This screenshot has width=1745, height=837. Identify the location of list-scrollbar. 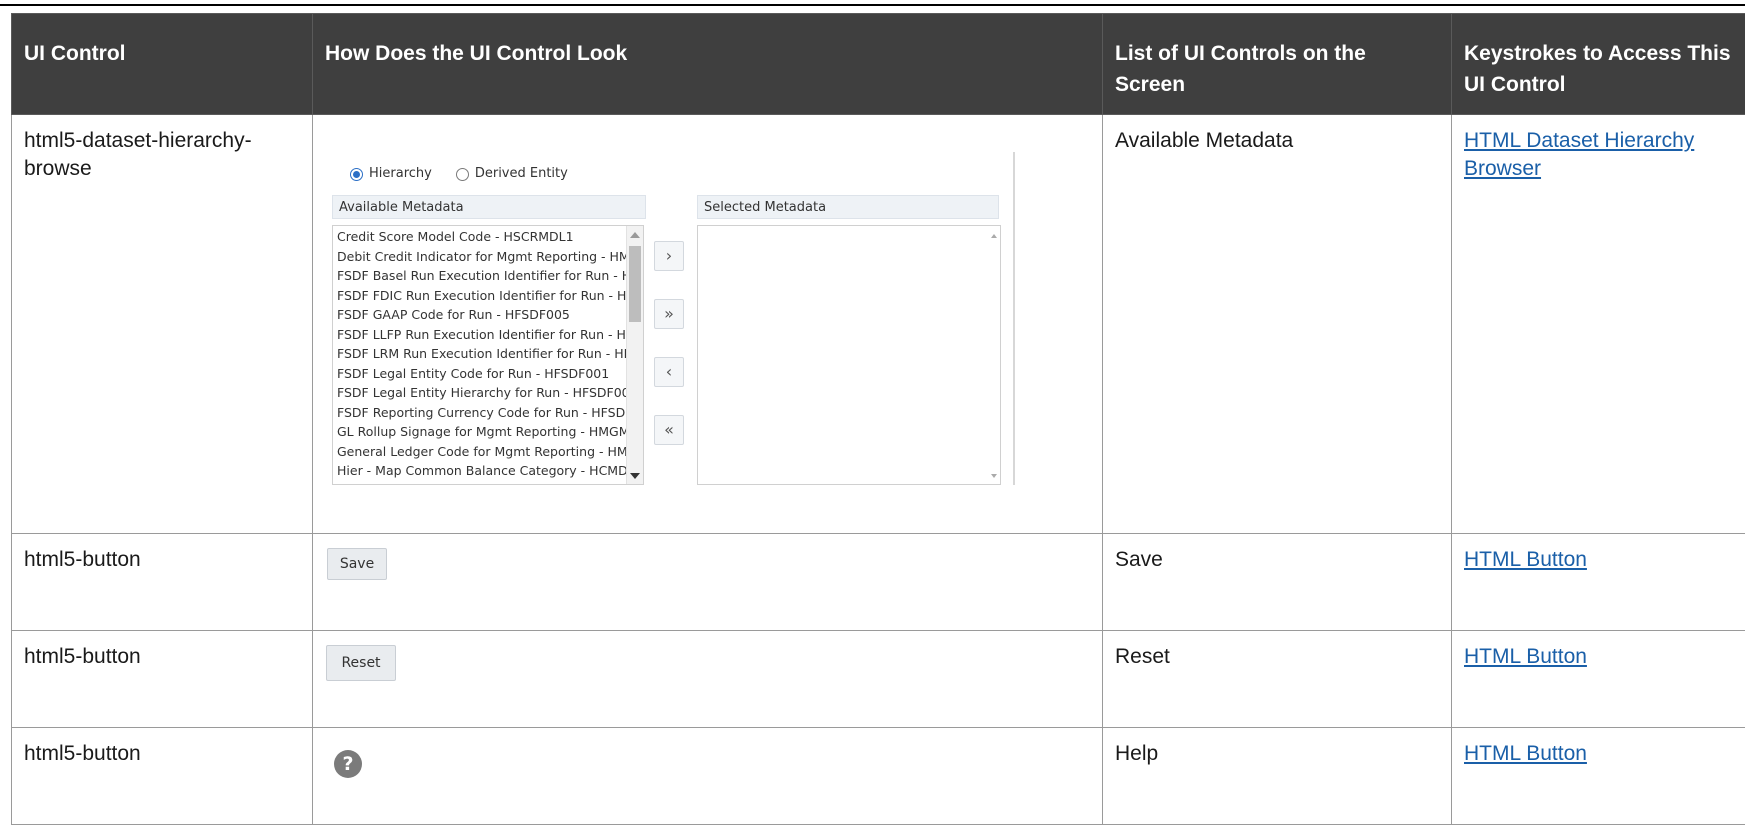
(634, 355).